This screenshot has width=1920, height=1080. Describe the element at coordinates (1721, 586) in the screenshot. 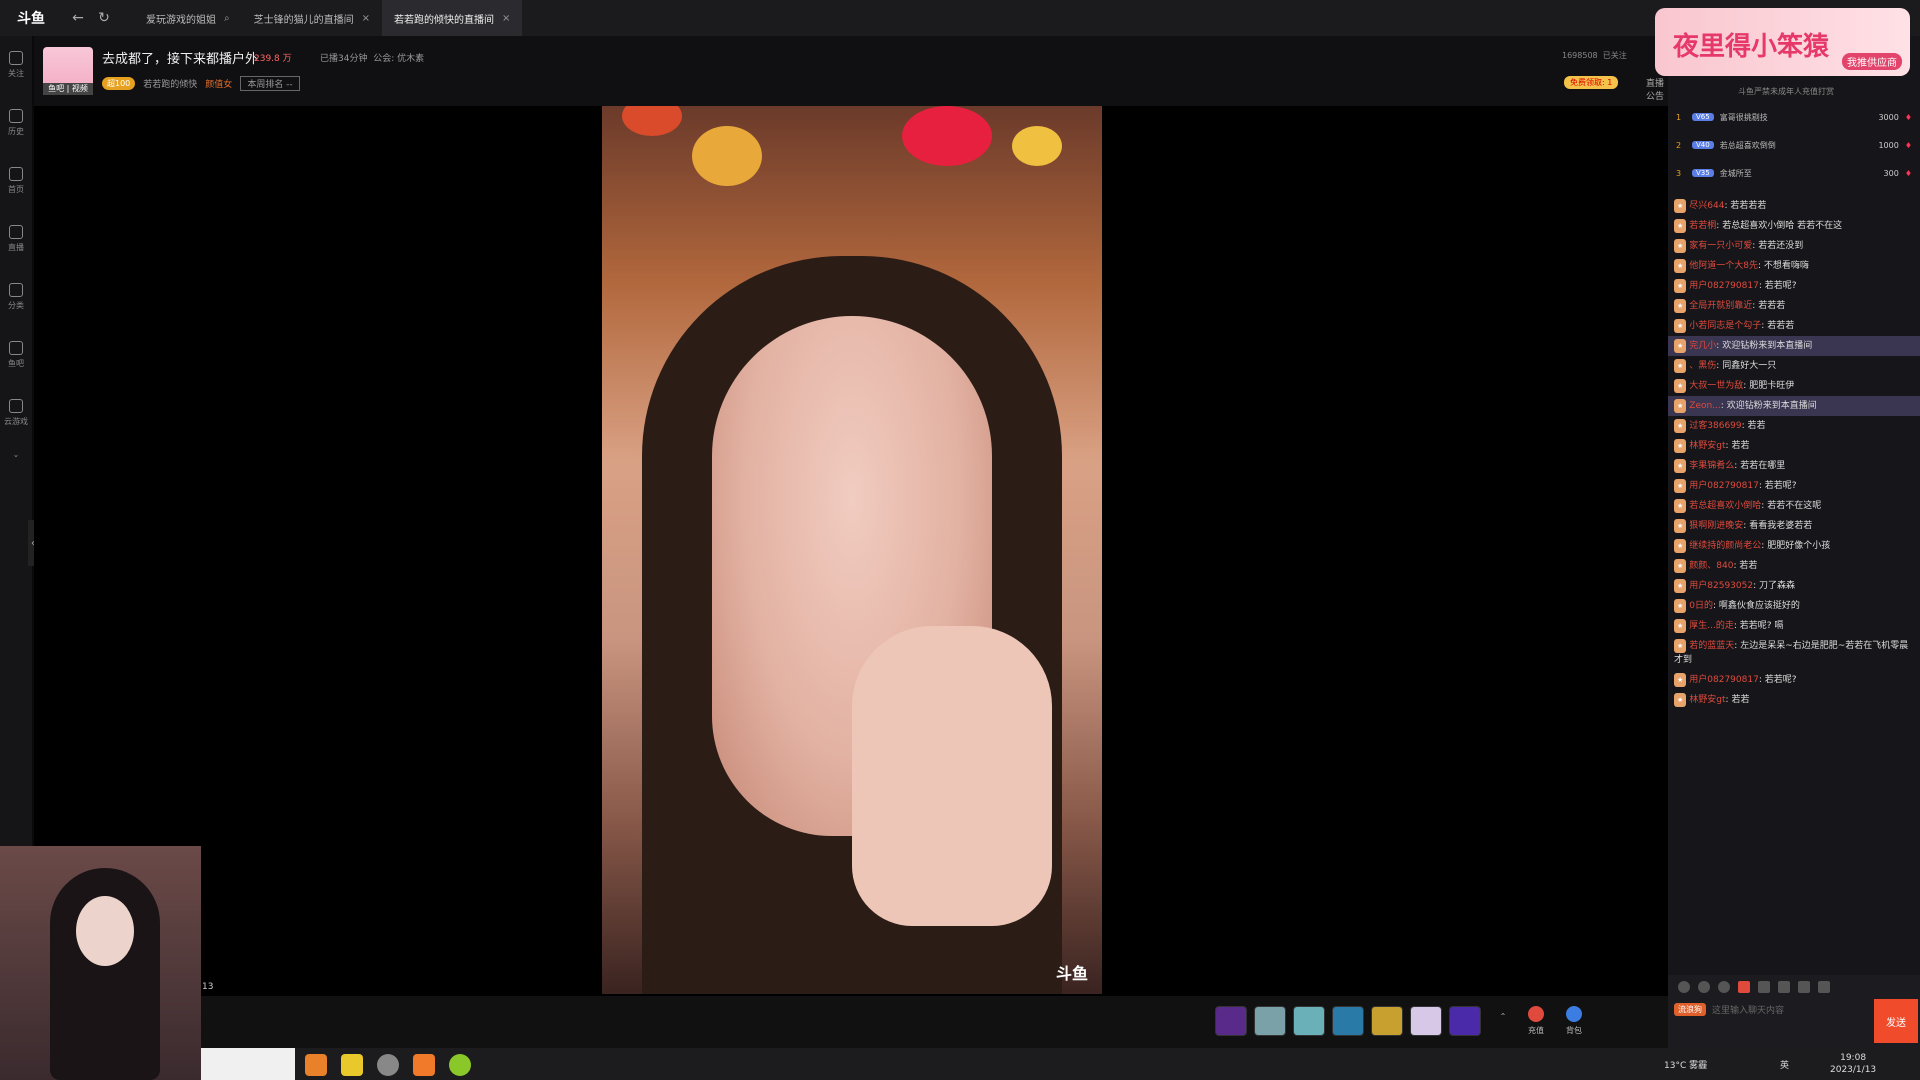

I see `chat-user-name: 用户82593052` at that location.